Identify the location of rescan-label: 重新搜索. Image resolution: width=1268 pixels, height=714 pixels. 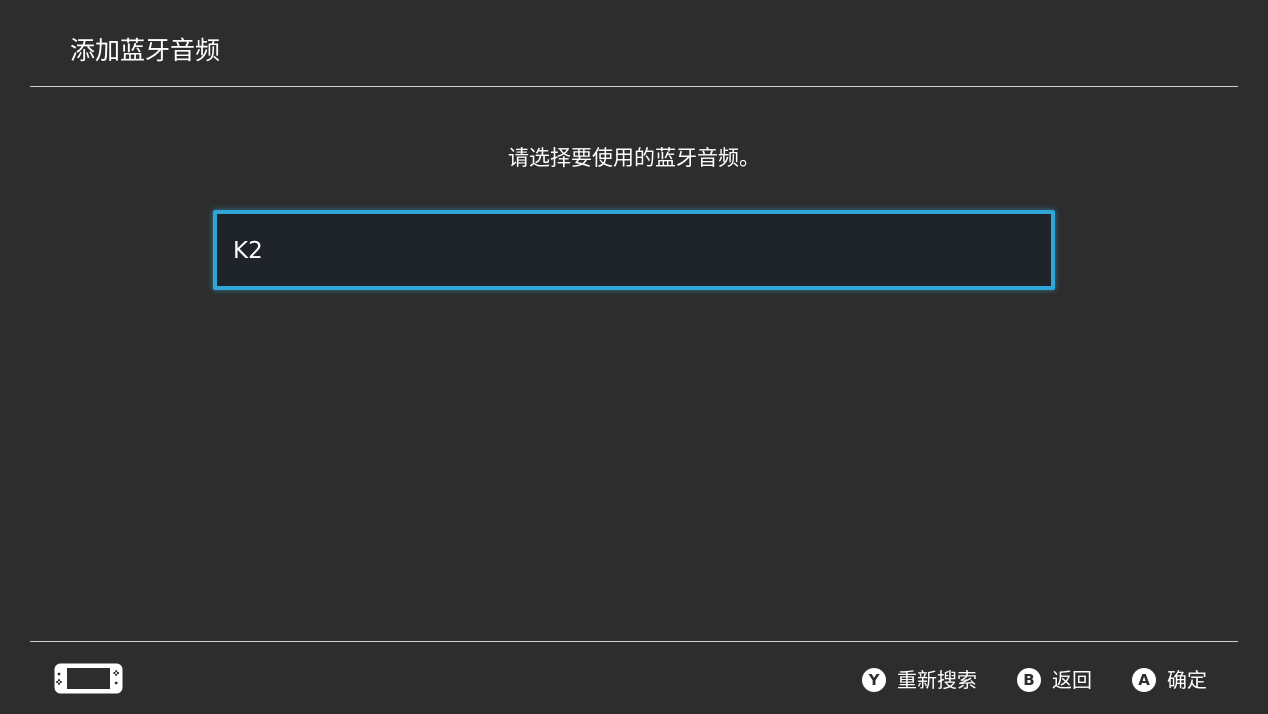
(937, 680).